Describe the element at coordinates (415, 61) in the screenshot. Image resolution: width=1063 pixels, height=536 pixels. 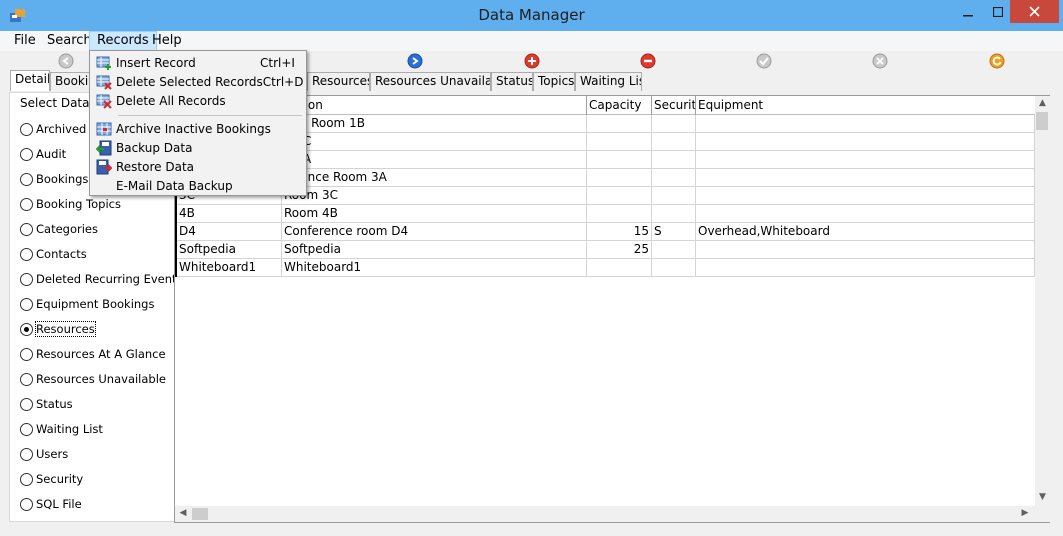
I see `last-record-icon` at that location.